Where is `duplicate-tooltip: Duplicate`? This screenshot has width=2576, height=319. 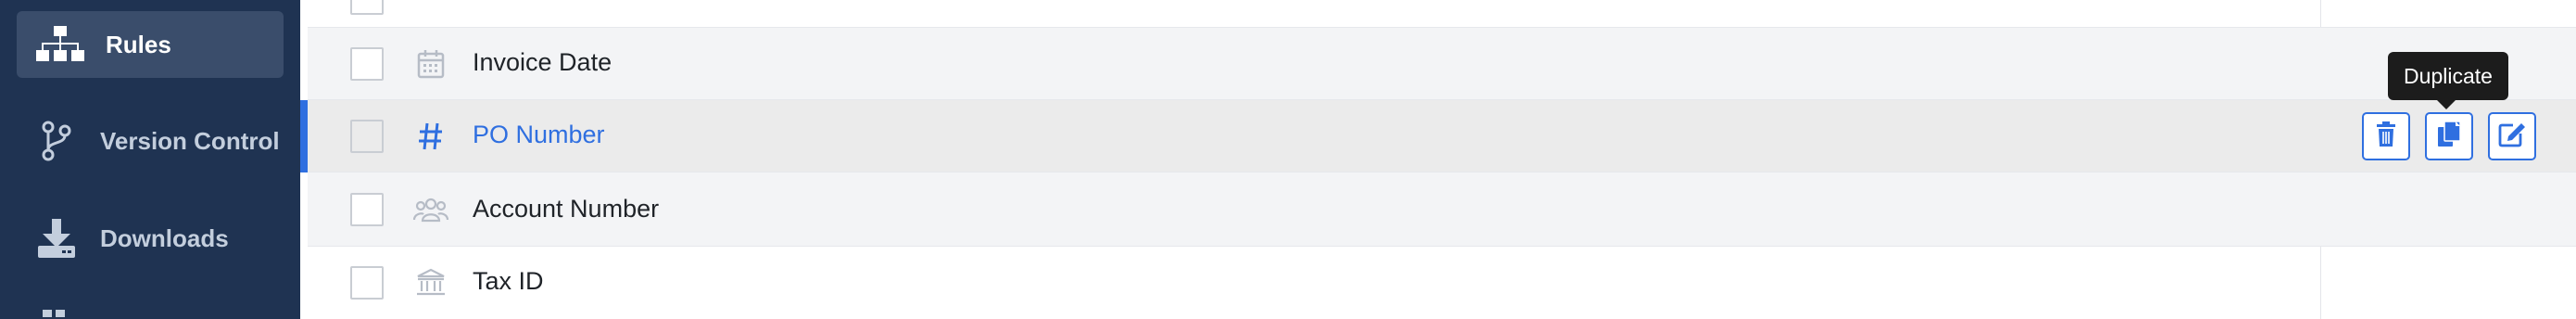
duplicate-tooltip: Duplicate is located at coordinates (2448, 80).